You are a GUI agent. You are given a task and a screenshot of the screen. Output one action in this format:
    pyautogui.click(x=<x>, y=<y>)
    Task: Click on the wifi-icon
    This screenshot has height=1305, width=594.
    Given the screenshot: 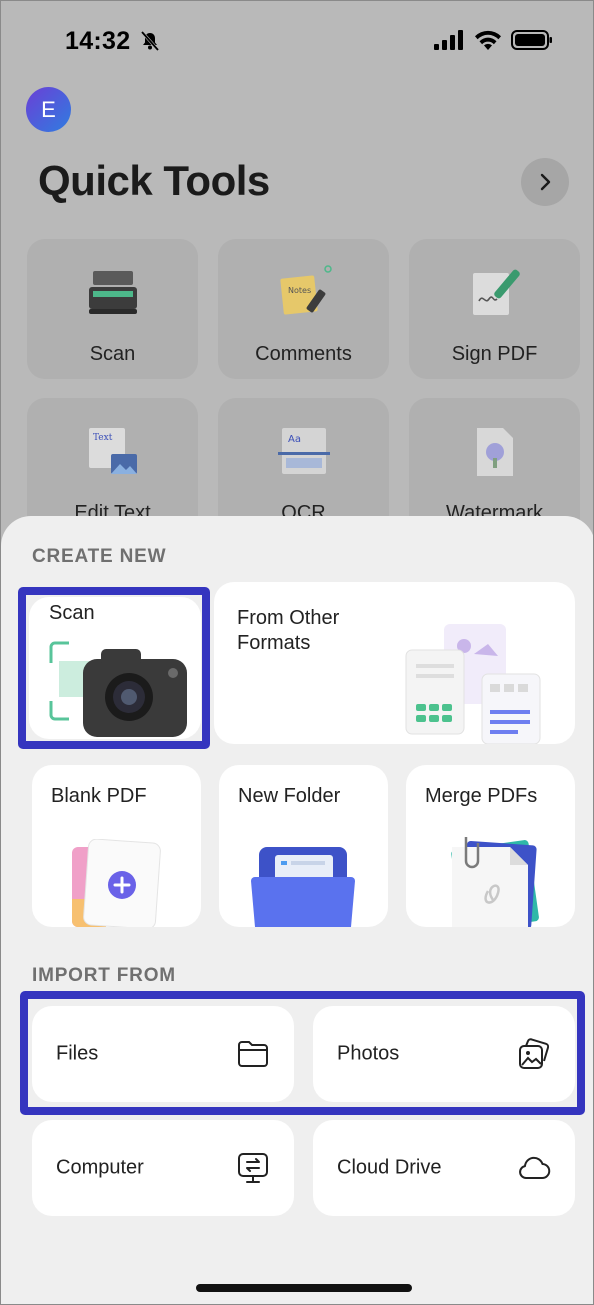 What is the action you would take?
    pyautogui.click(x=488, y=40)
    